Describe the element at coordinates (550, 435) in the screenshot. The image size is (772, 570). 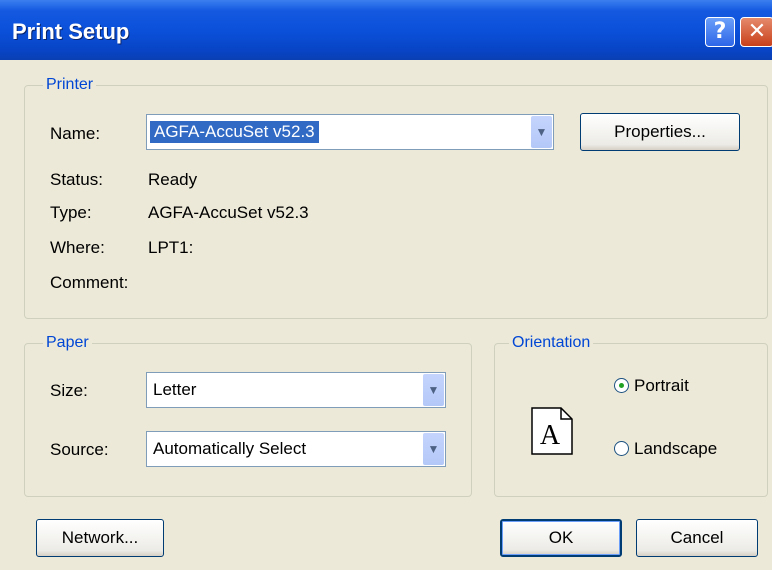
I see `page-preview-letter: A` at that location.